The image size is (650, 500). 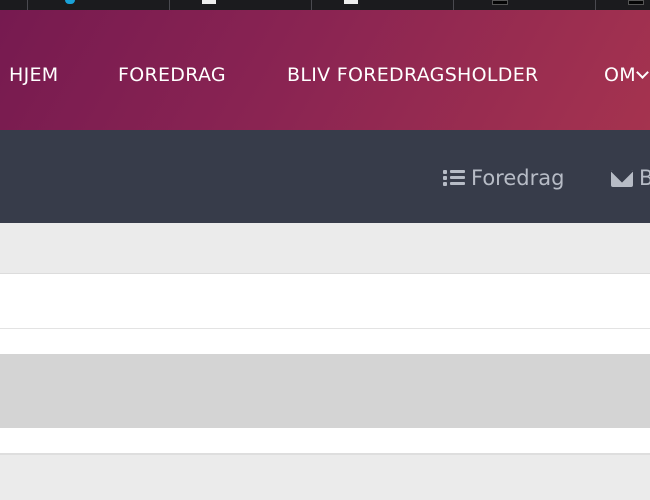 I want to click on list-icon, so click(x=454, y=178).